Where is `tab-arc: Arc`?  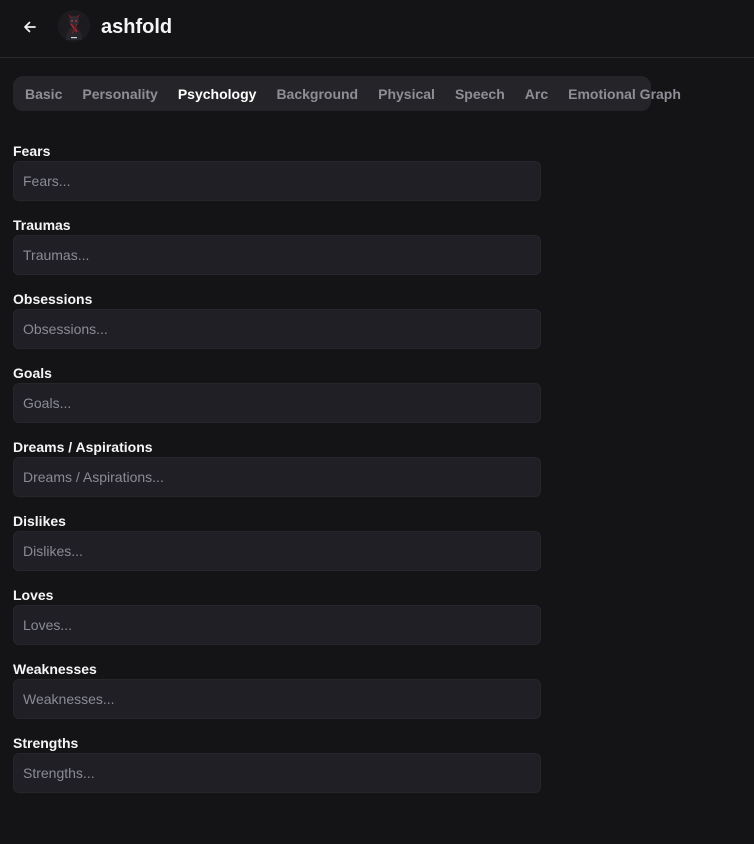 tab-arc: Arc is located at coordinates (536, 94).